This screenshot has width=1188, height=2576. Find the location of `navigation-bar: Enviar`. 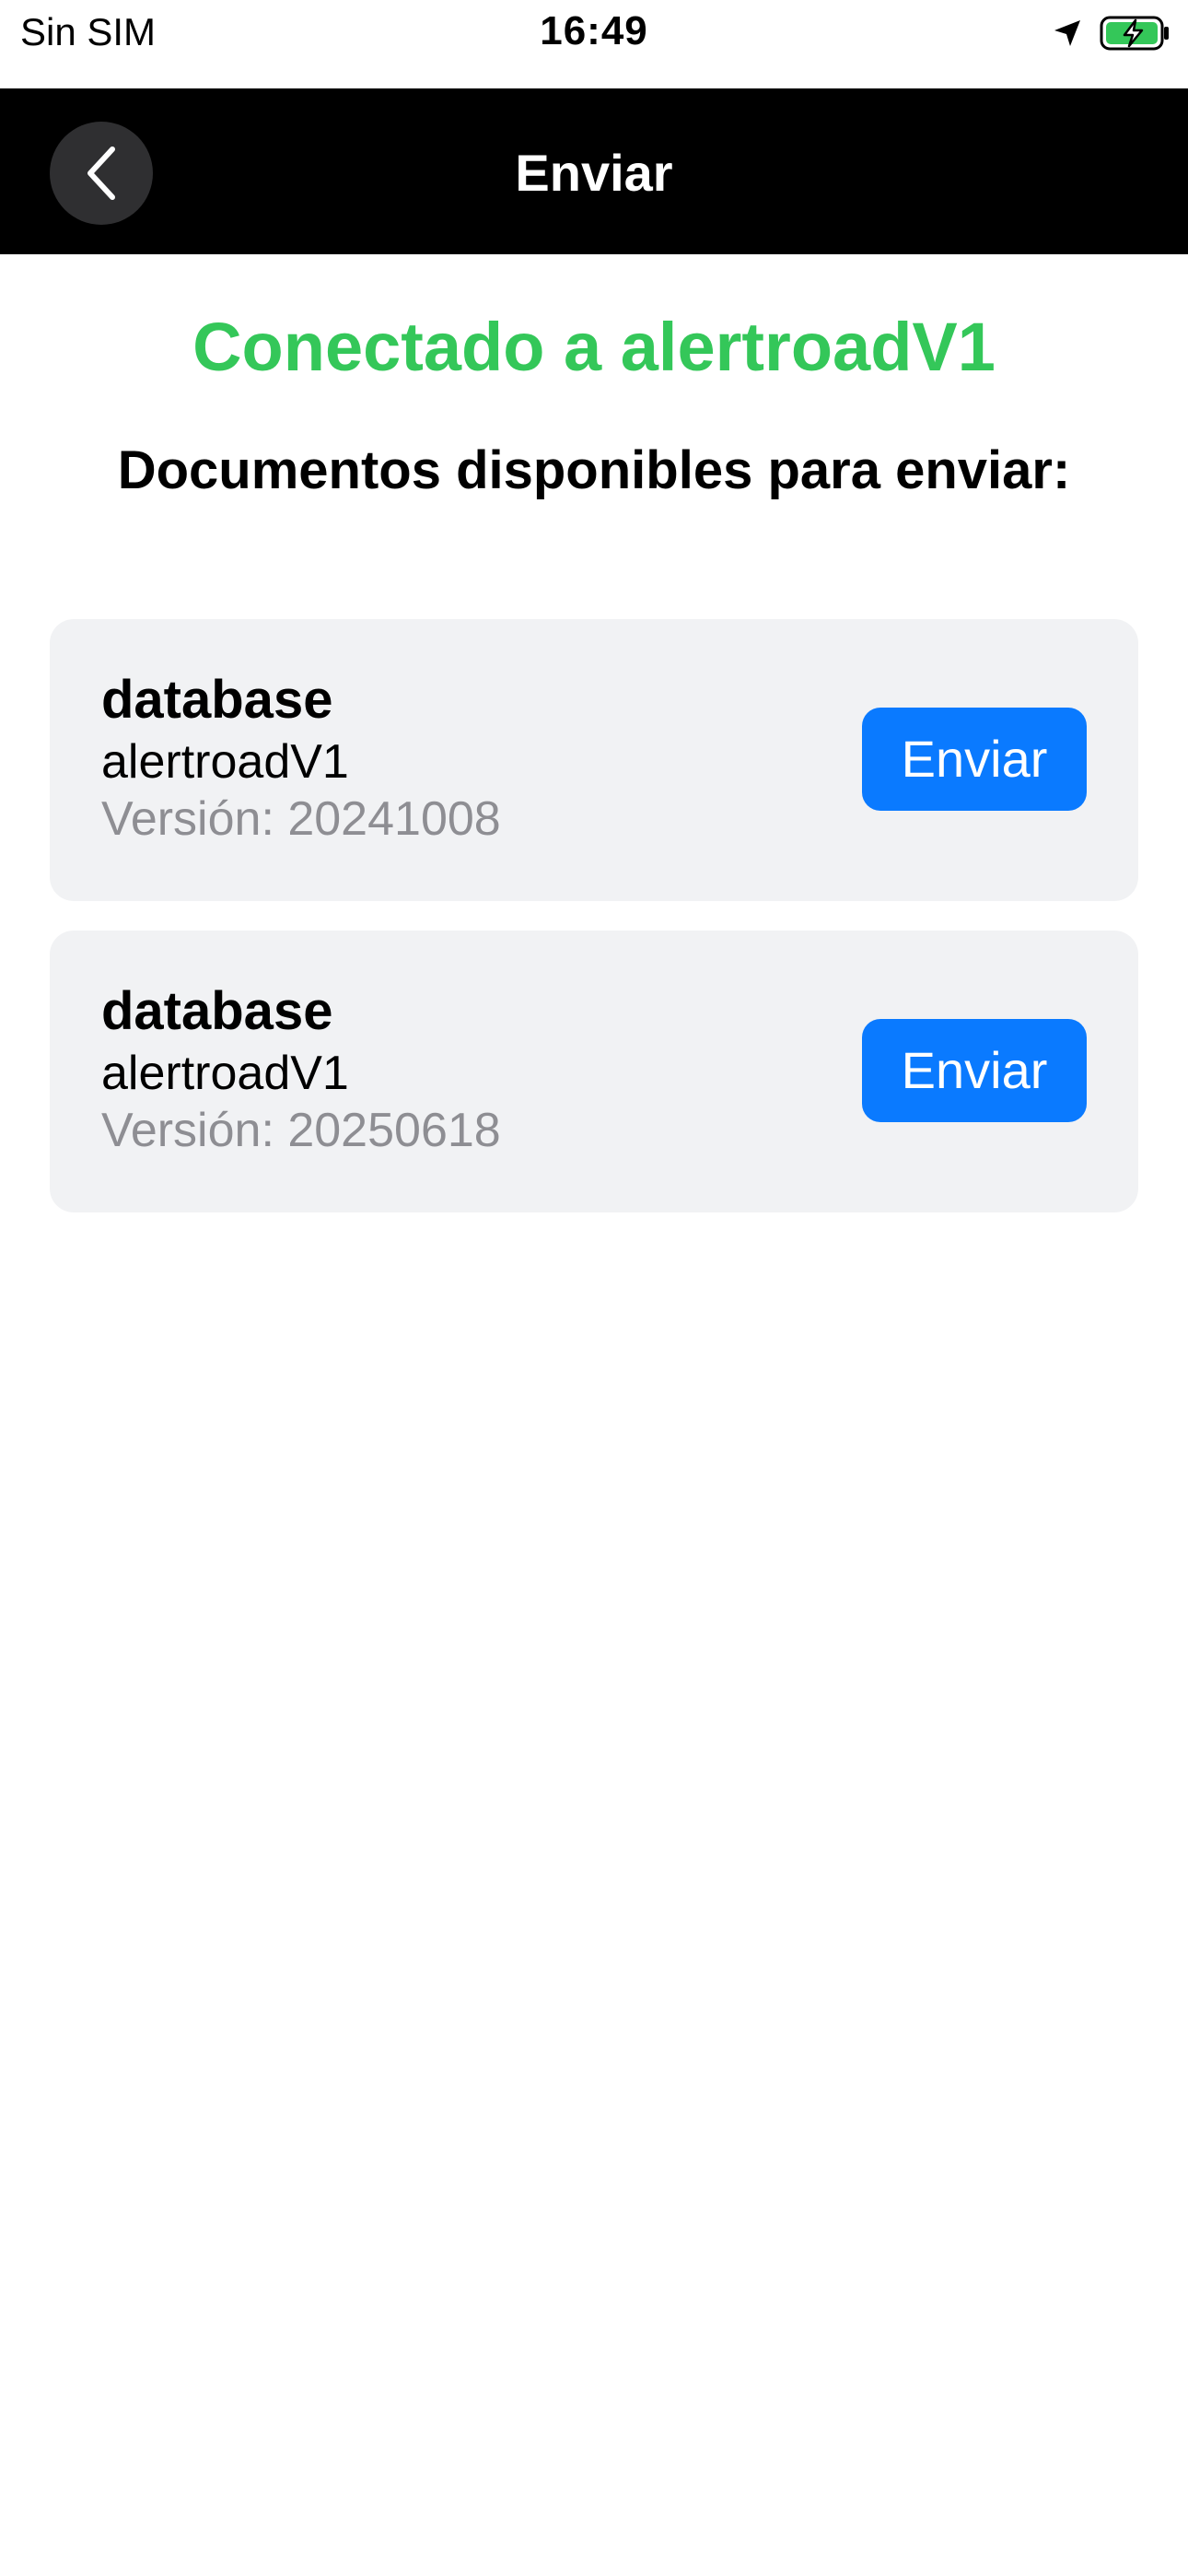

navigation-bar: Enviar is located at coordinates (594, 171).